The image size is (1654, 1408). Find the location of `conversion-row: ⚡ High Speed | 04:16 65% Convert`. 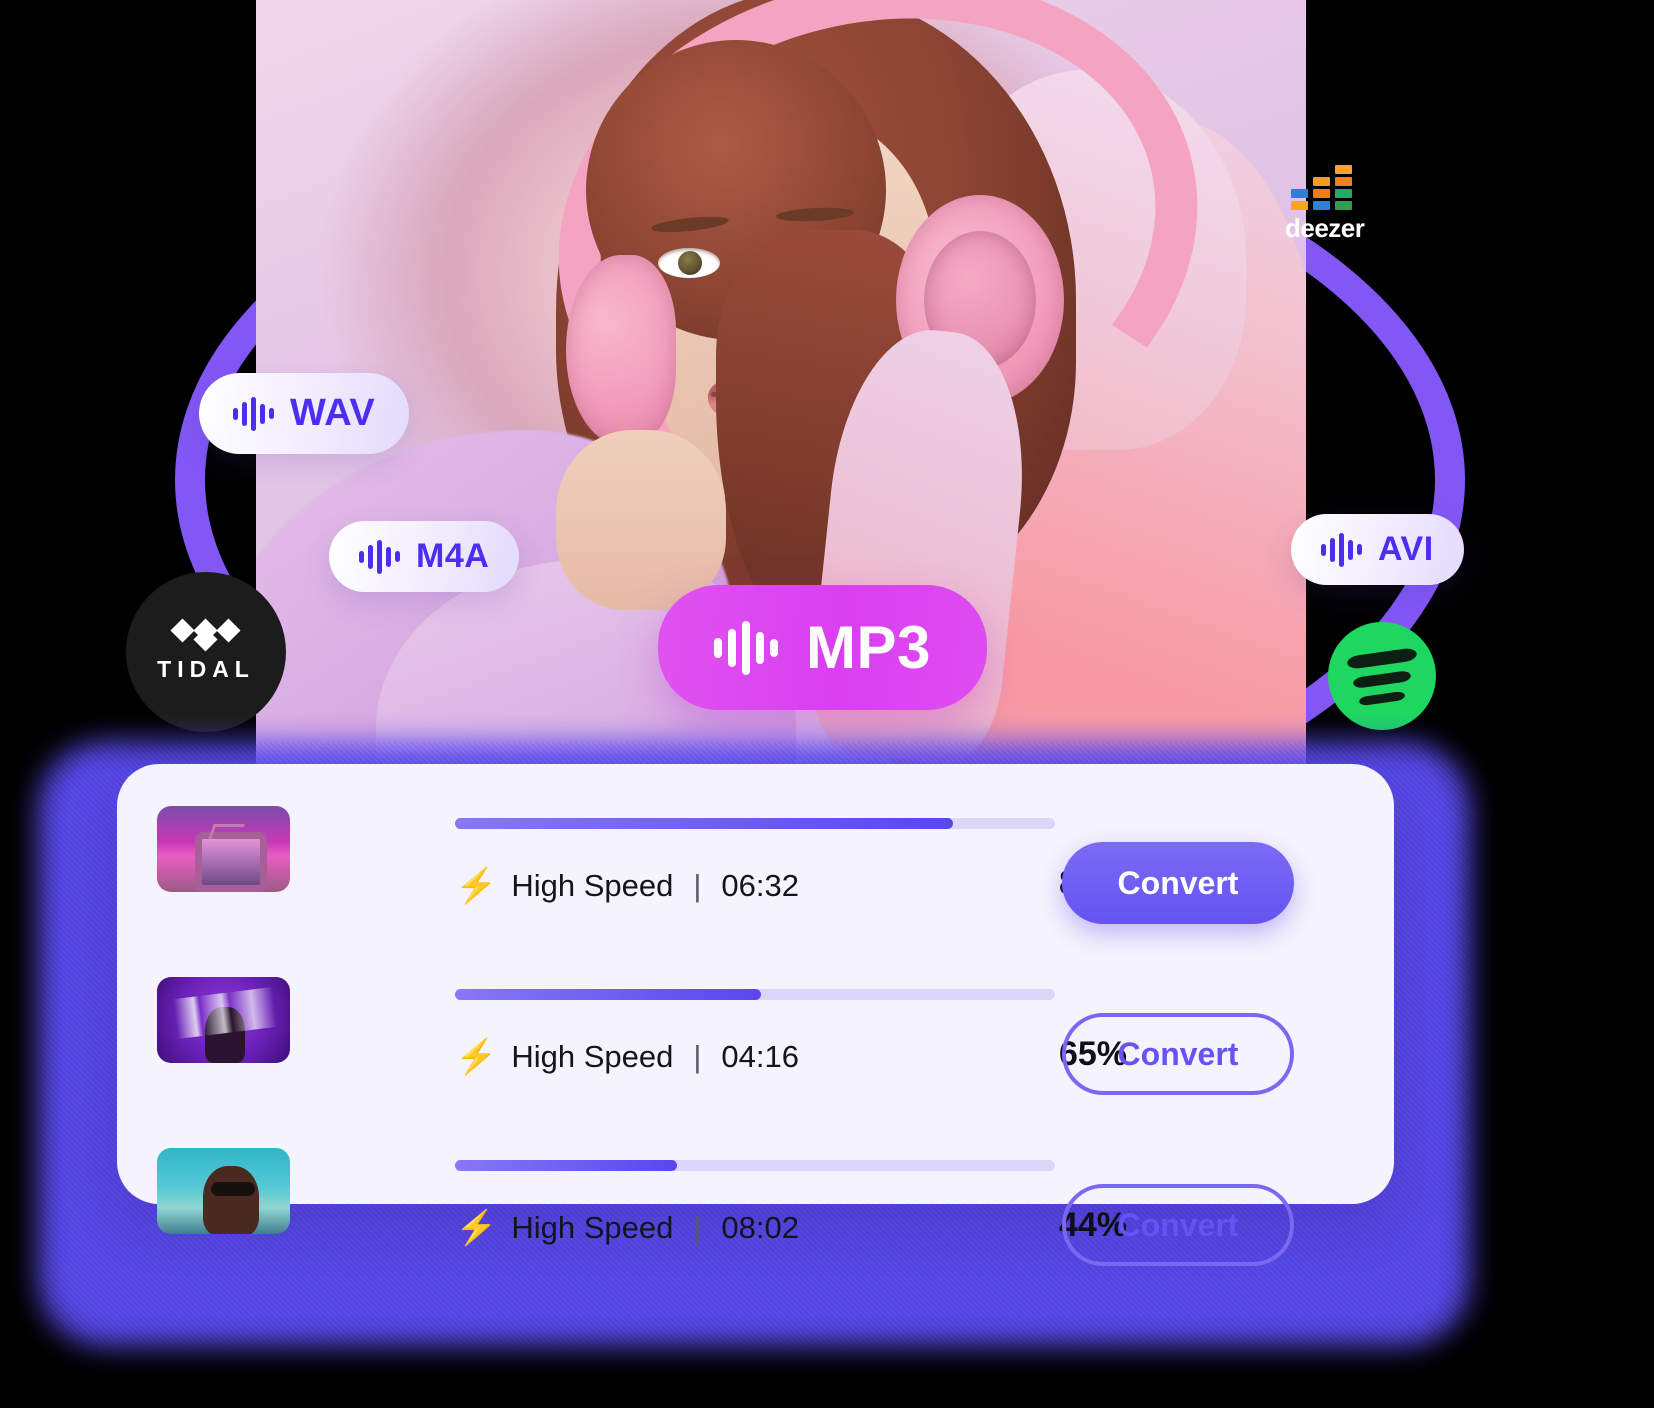

conversion-row: ⚡ High Speed | 04:16 65% Convert is located at coordinates (755, 1040).